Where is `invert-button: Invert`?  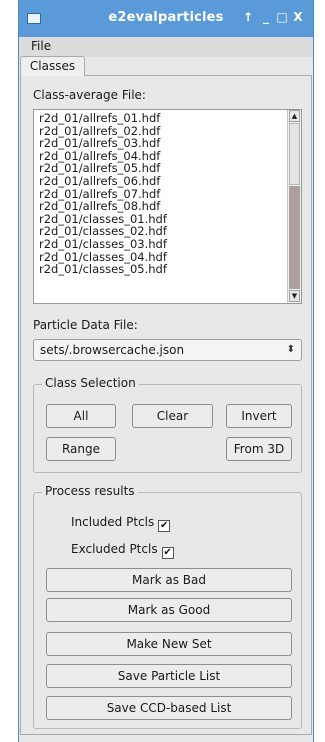
invert-button: Invert is located at coordinates (259, 416).